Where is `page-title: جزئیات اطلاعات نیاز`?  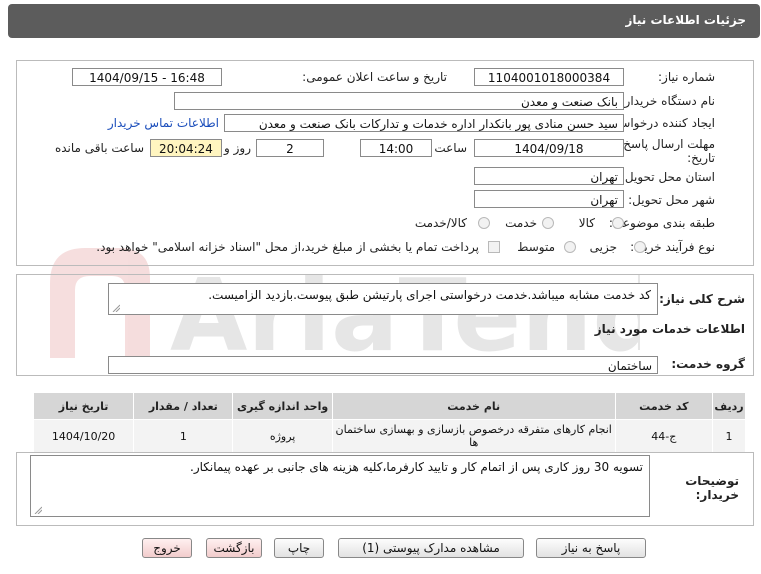
page-title: جزئیات اطلاعات نیاز is located at coordinates (685, 20).